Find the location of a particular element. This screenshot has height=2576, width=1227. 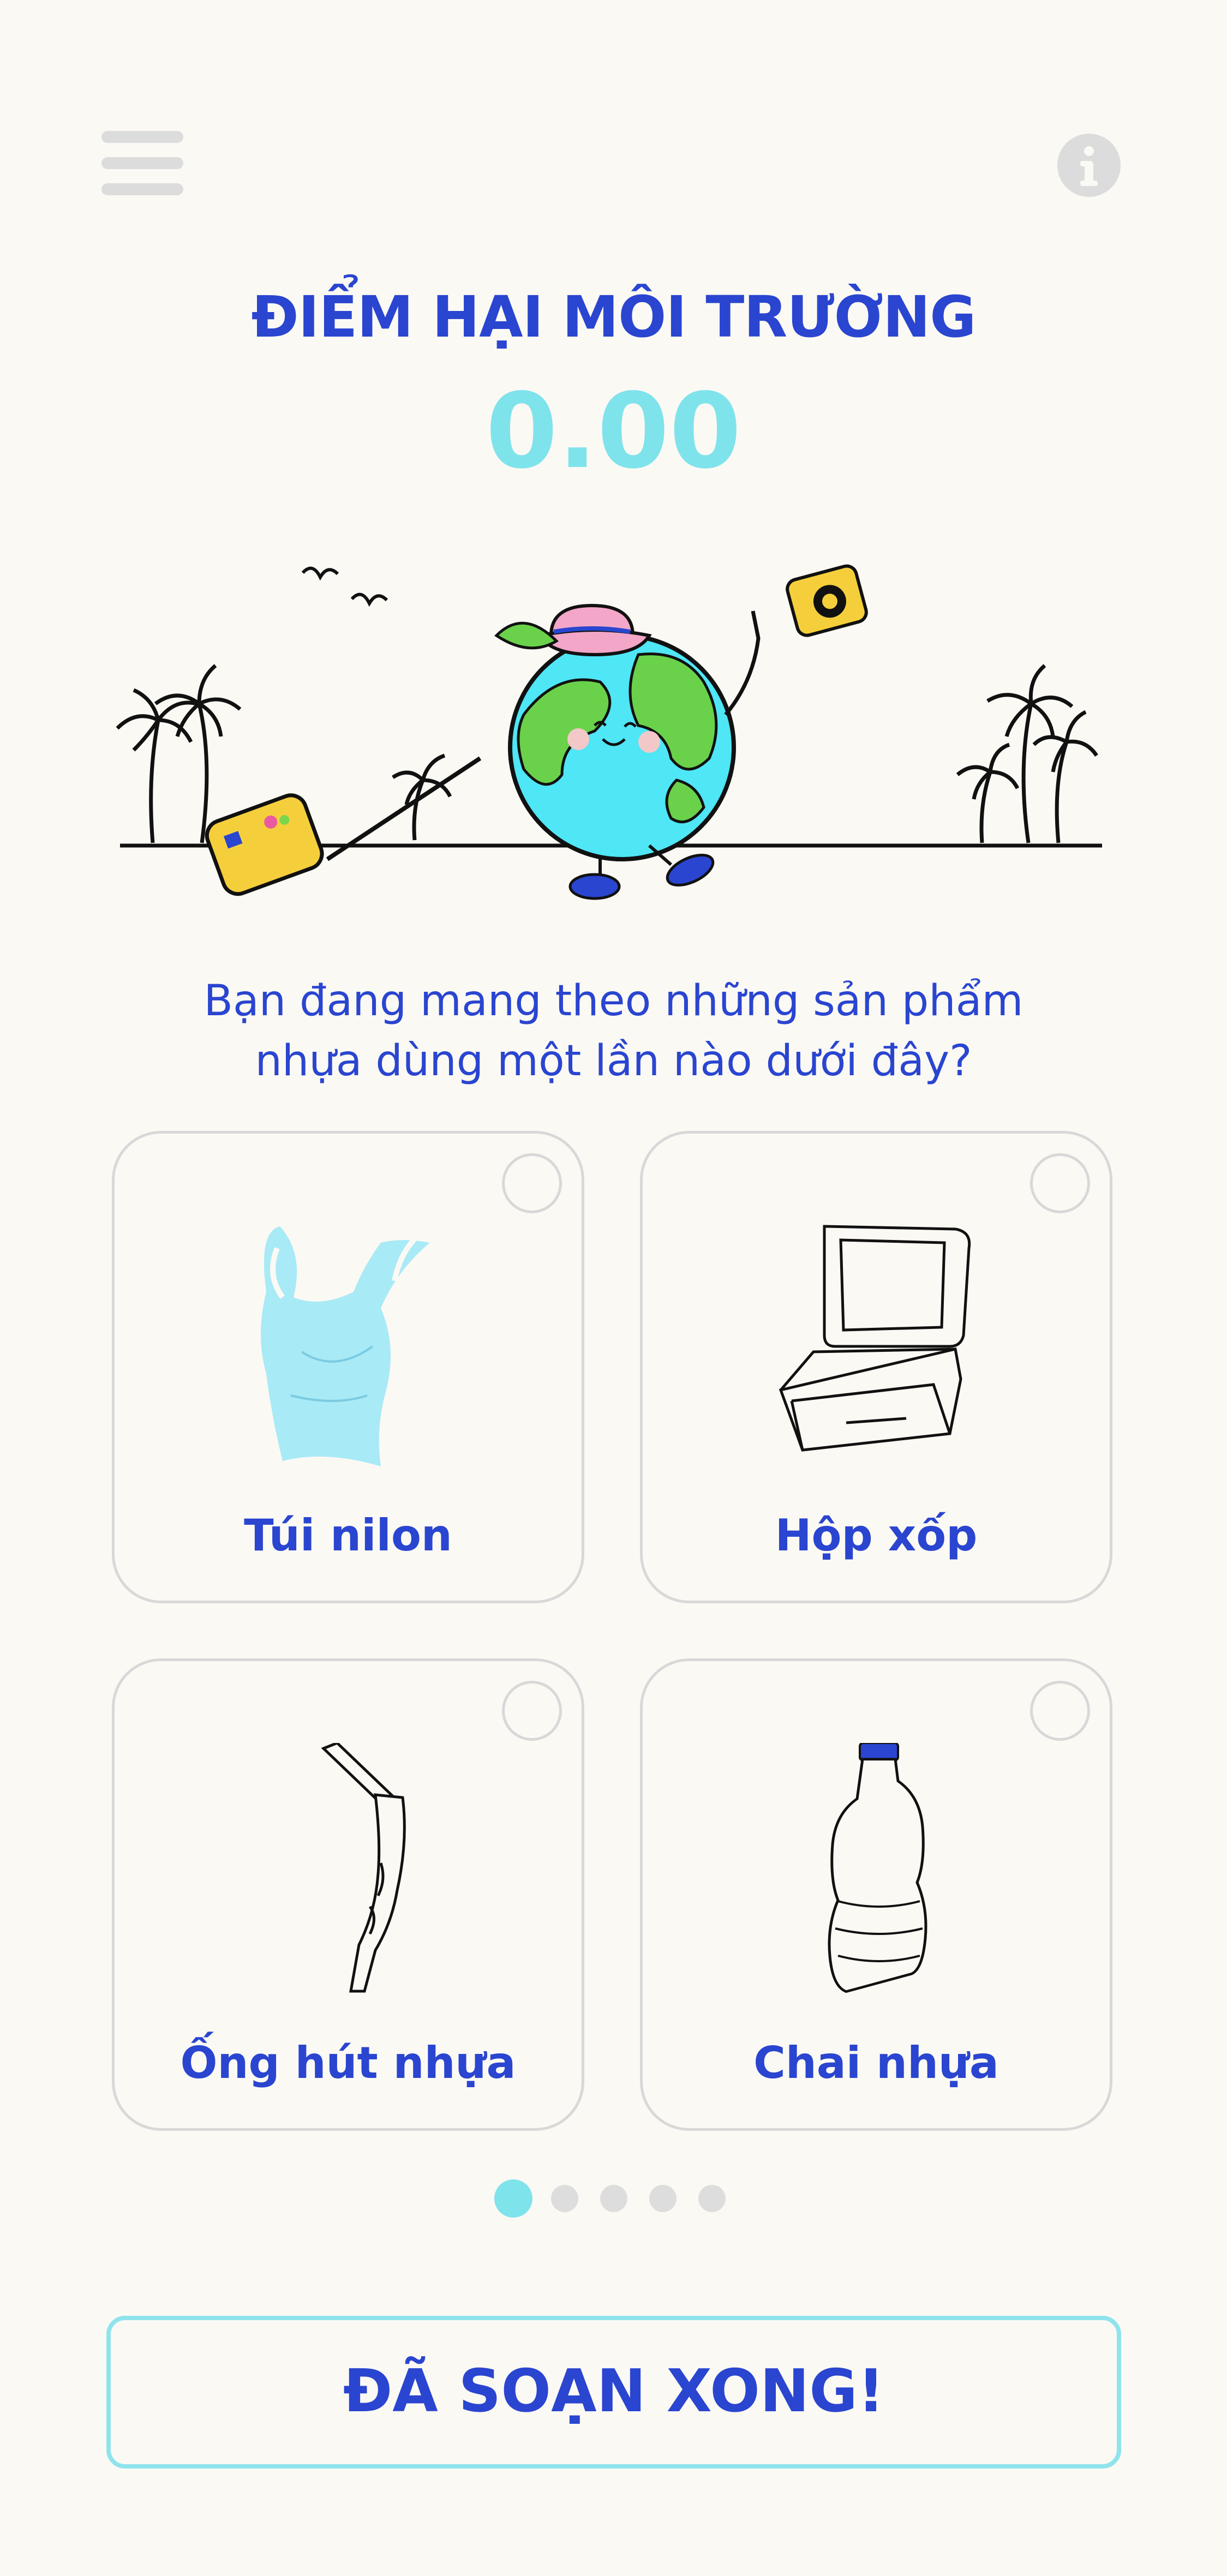

foam-box-icon is located at coordinates (875, 1339).